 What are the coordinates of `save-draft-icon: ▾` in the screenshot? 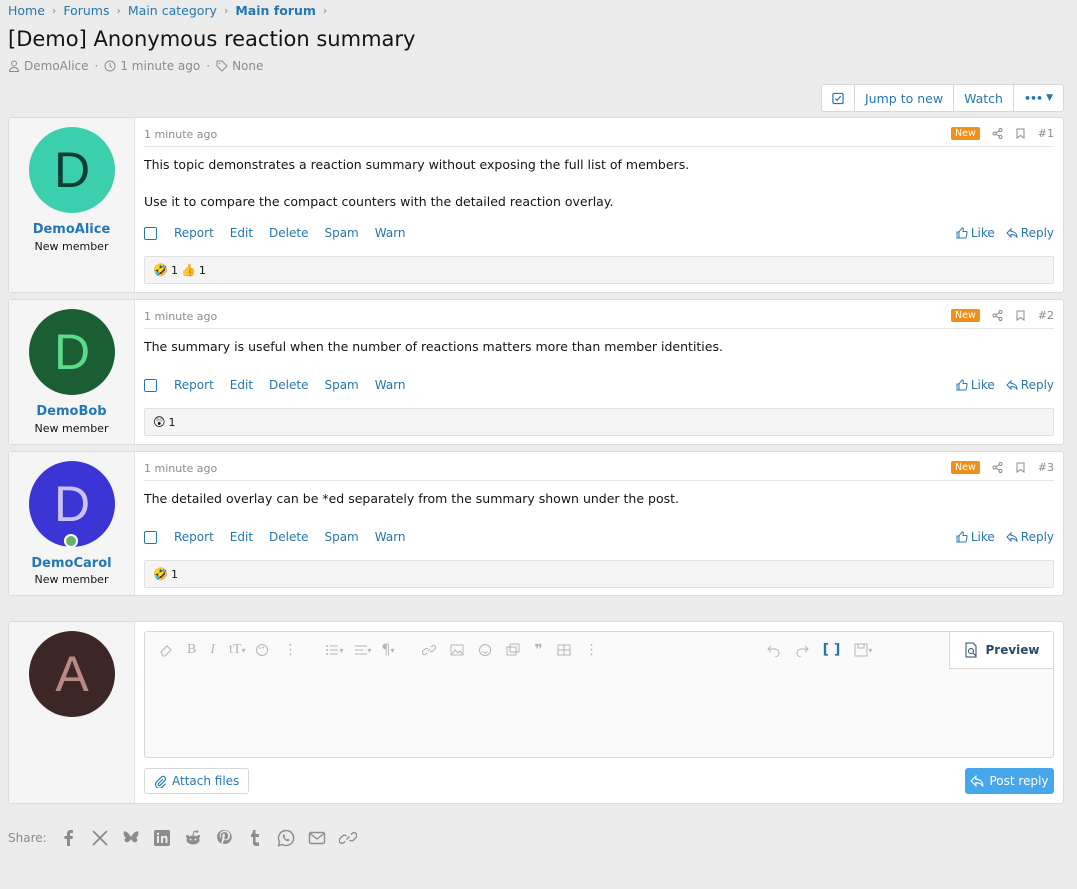 It's located at (863, 650).